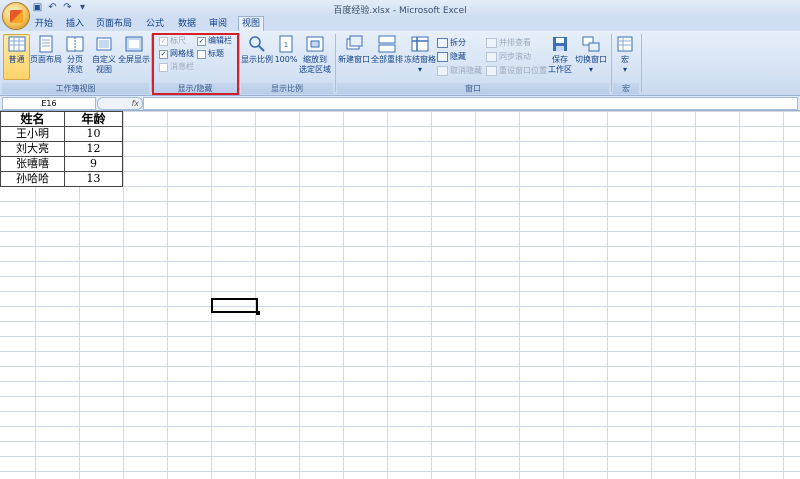  I want to click on tab-page-layout: 页面布局, so click(114, 24).